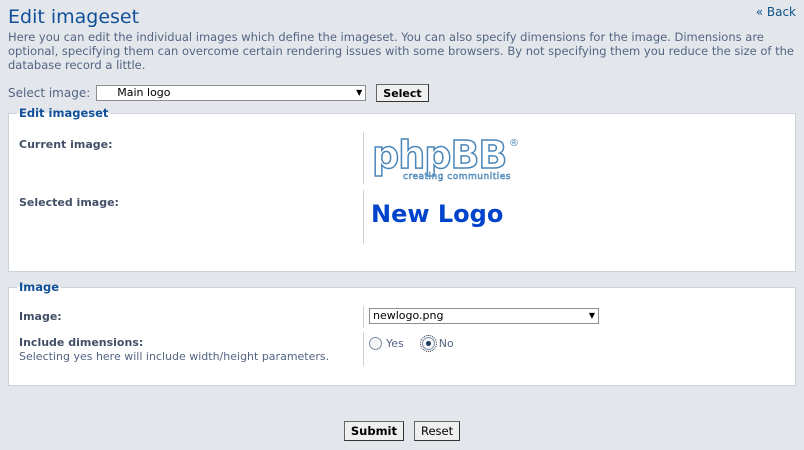 The height and width of the screenshot is (450, 804). I want to click on image-file-label: Image:, so click(40, 316).